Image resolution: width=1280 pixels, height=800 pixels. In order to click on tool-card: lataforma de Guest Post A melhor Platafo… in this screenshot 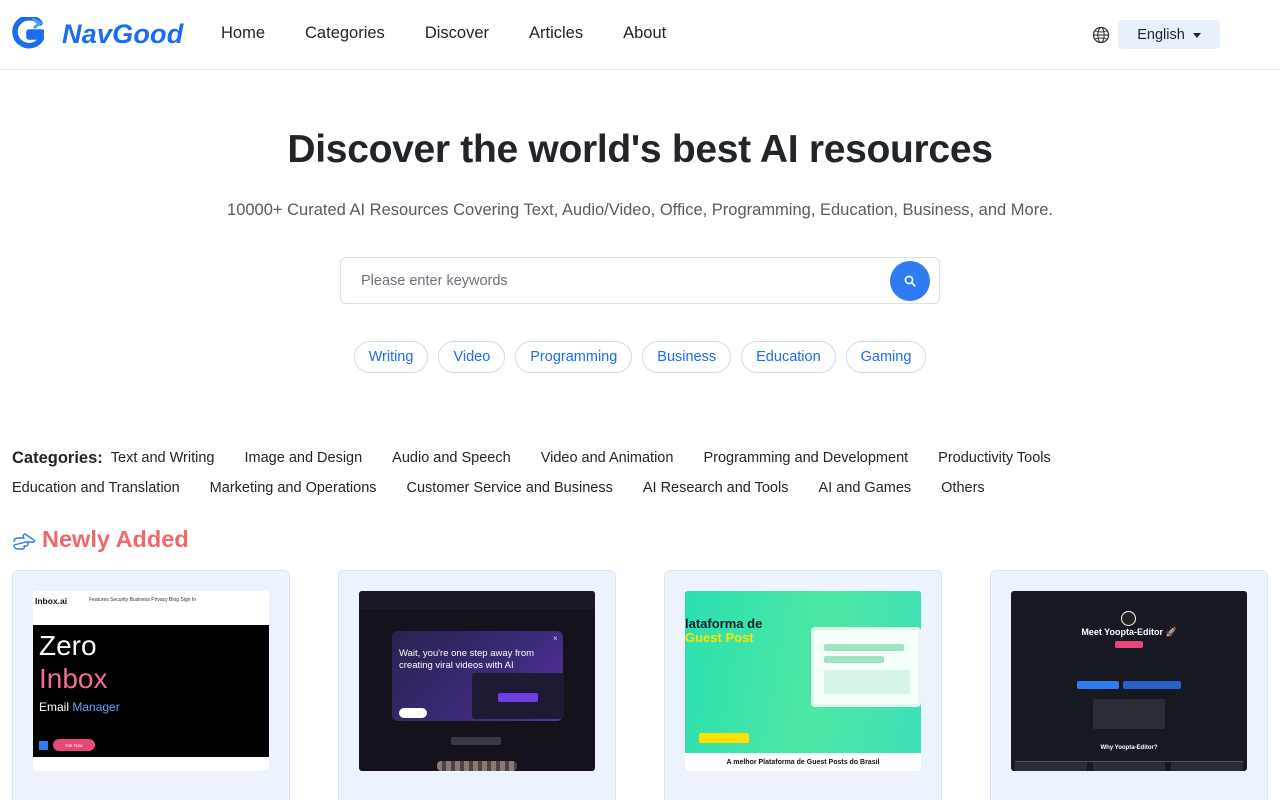, I will do `click(803, 685)`.